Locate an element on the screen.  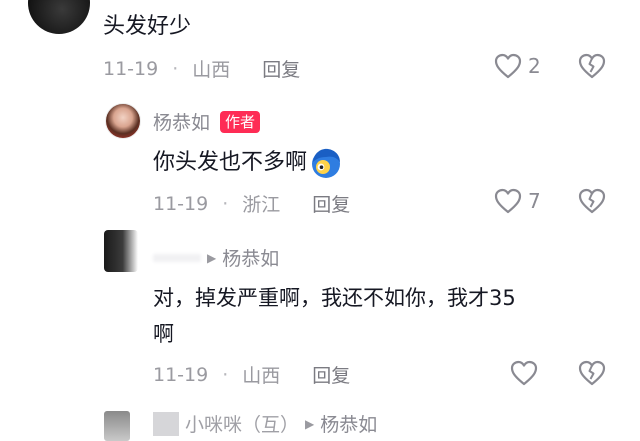
author-name-row: 杨恭如 作者 is located at coordinates (207, 121).